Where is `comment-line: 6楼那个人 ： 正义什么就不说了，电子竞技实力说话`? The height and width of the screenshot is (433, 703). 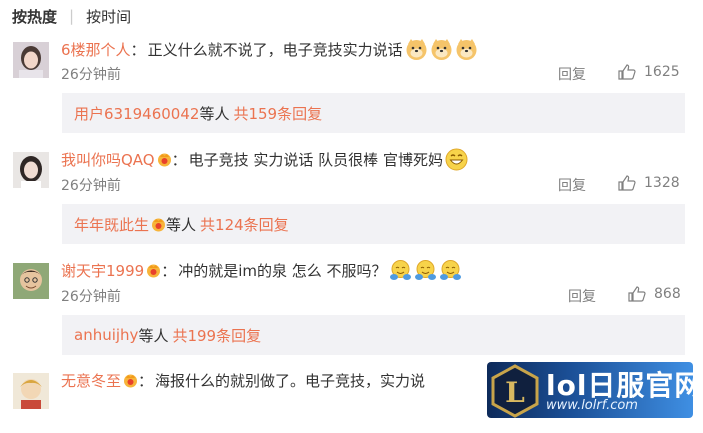 comment-line: 6楼那个人 ： 正义什么就不说了，电子竞技实力说话 is located at coordinates (269, 49).